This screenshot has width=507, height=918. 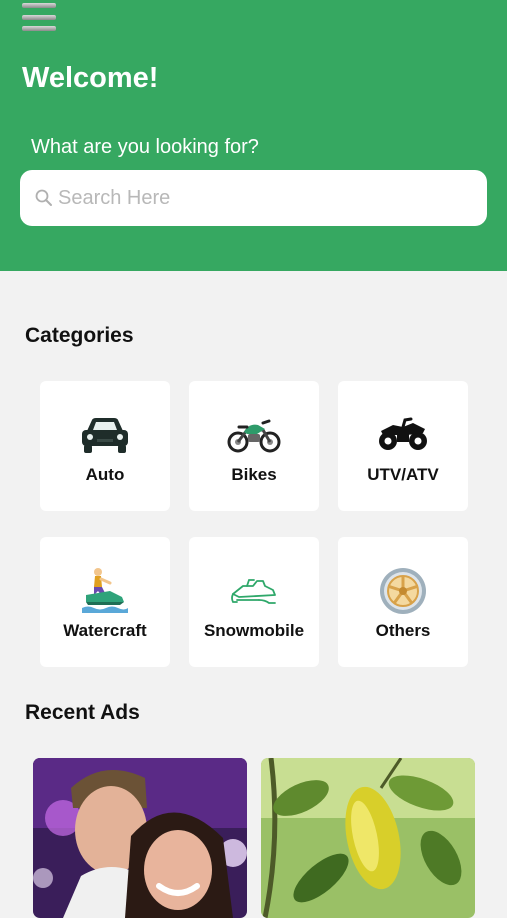 I want to click on search-bar, so click(x=253, y=198).